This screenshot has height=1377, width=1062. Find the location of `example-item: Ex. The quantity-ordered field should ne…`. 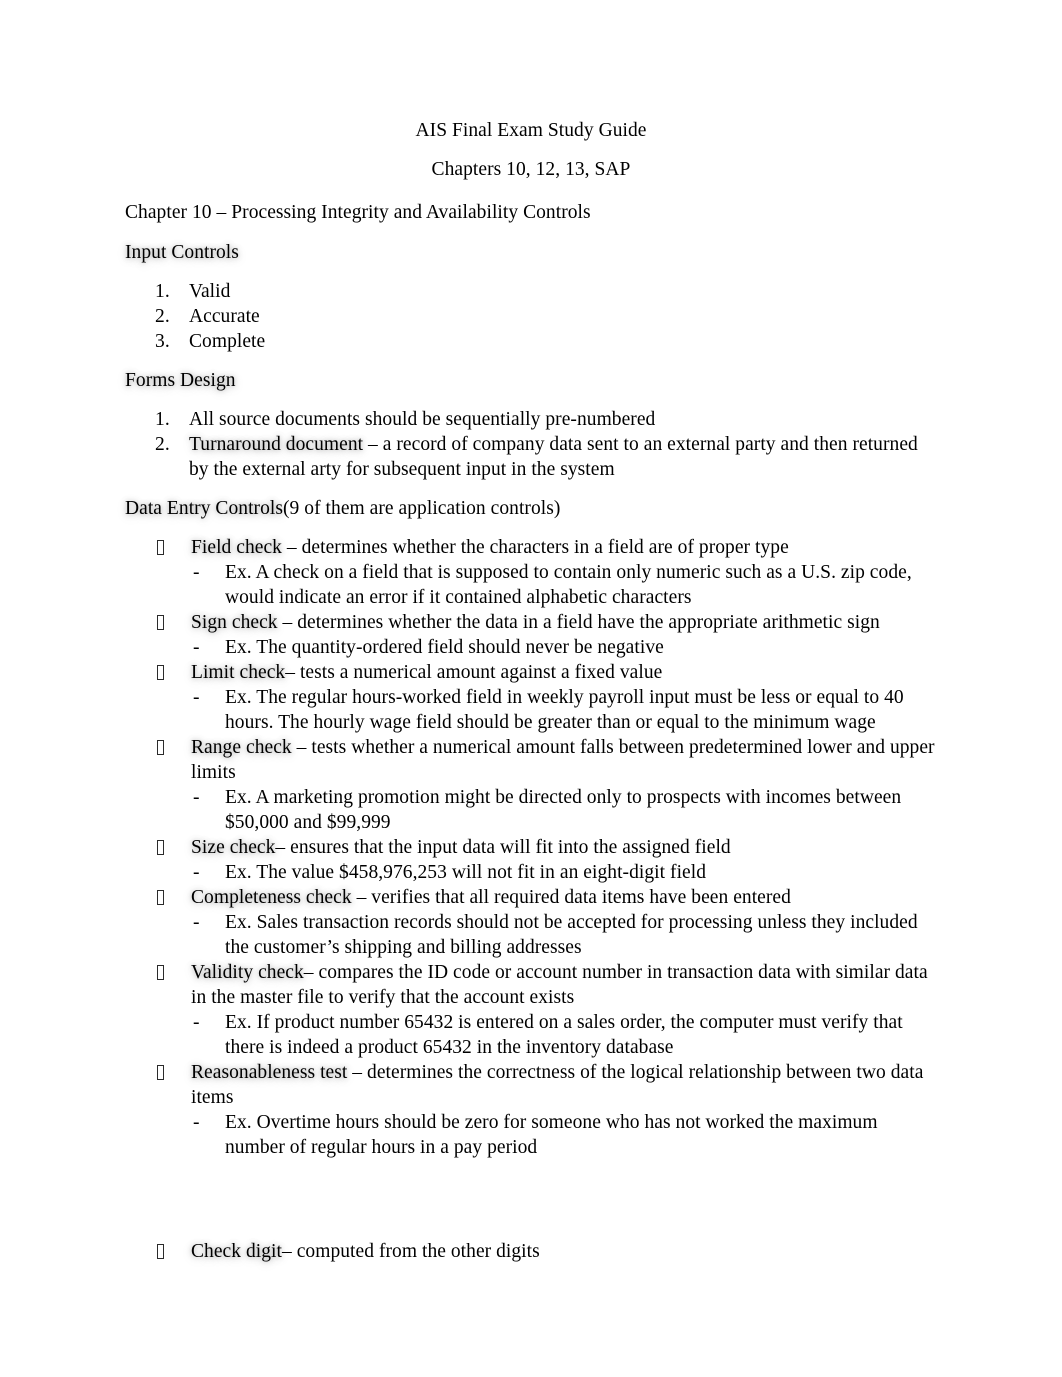

example-item: Ex. The quantity-ordered field should ne… is located at coordinates (564, 647).